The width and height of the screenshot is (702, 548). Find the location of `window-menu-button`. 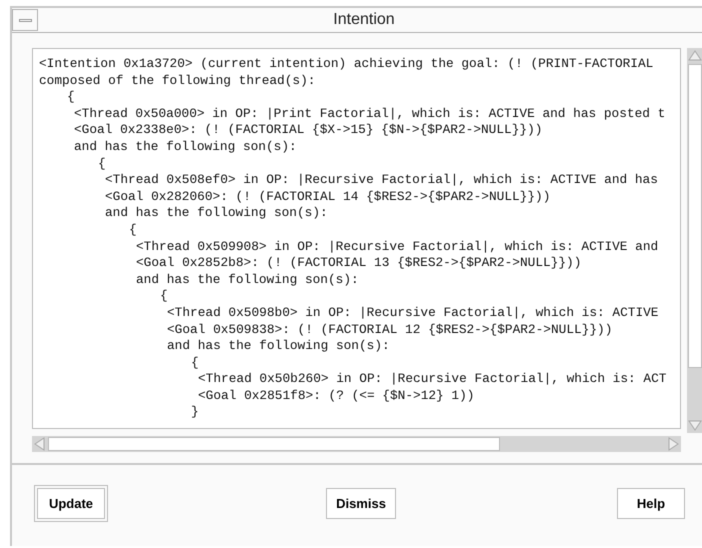

window-menu-button is located at coordinates (25, 20).